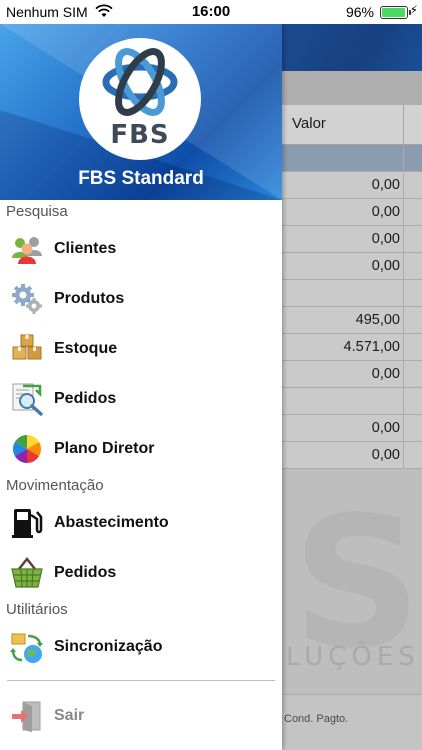  I want to click on menu-item-label: Estoque, so click(86, 348).